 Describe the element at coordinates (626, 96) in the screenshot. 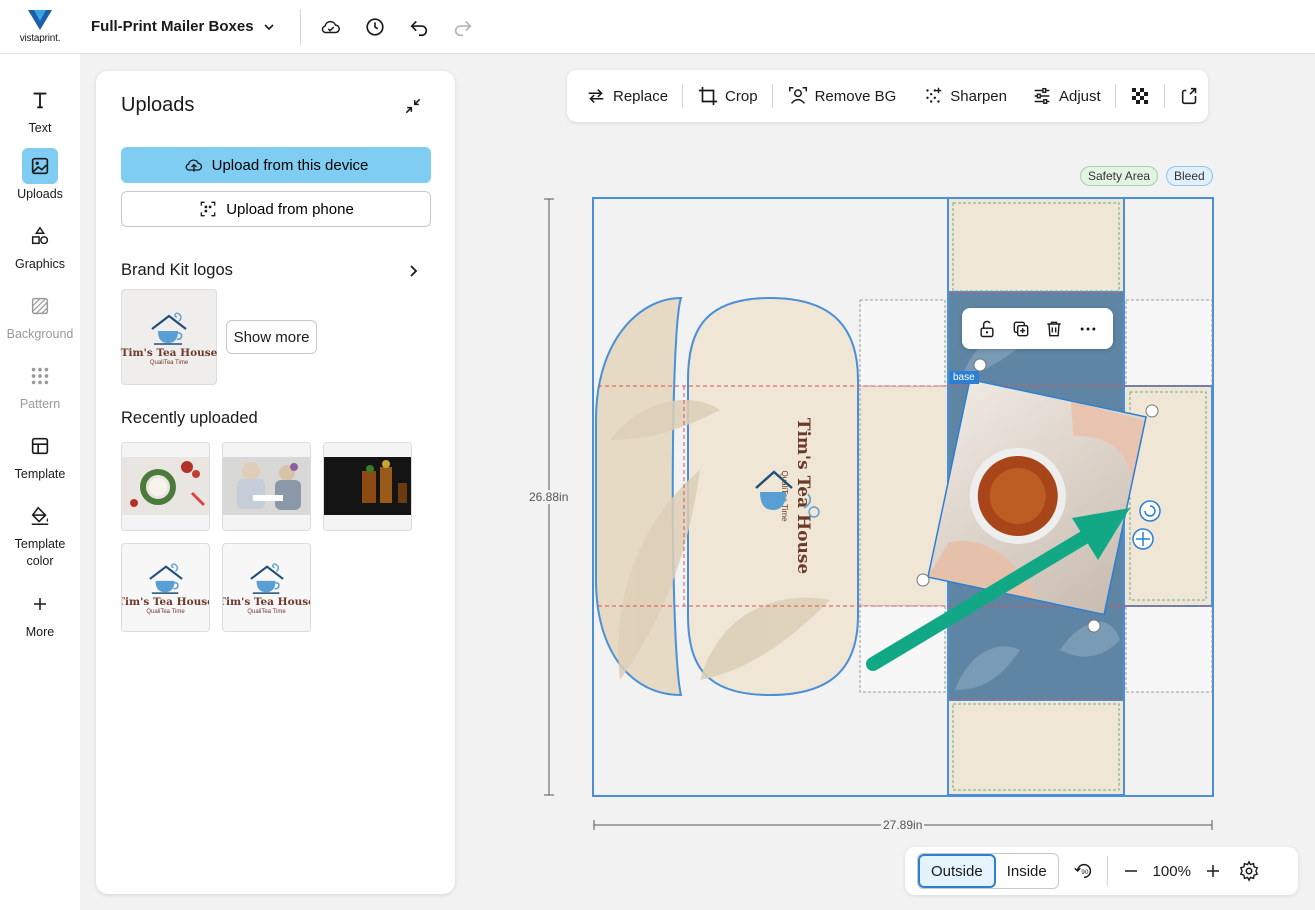

I see `replace-button: Replace` at that location.